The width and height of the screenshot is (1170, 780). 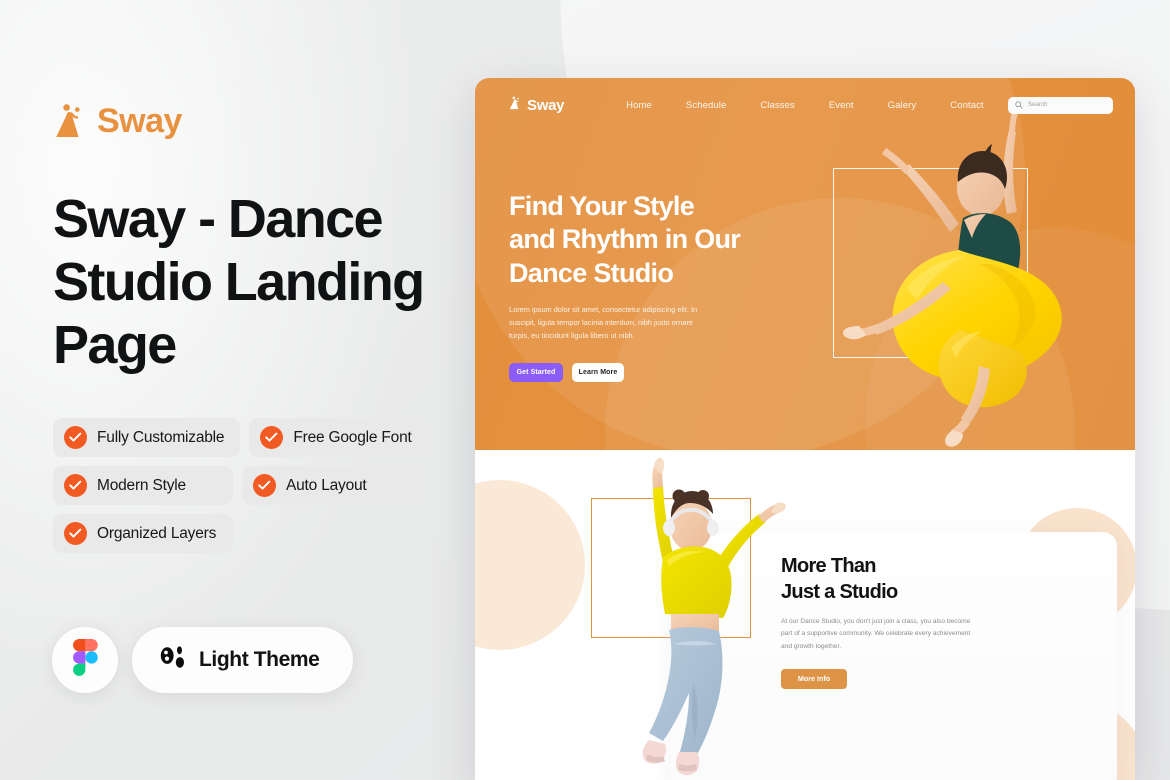 I want to click on feature-label: Modern Style, so click(x=141, y=485).